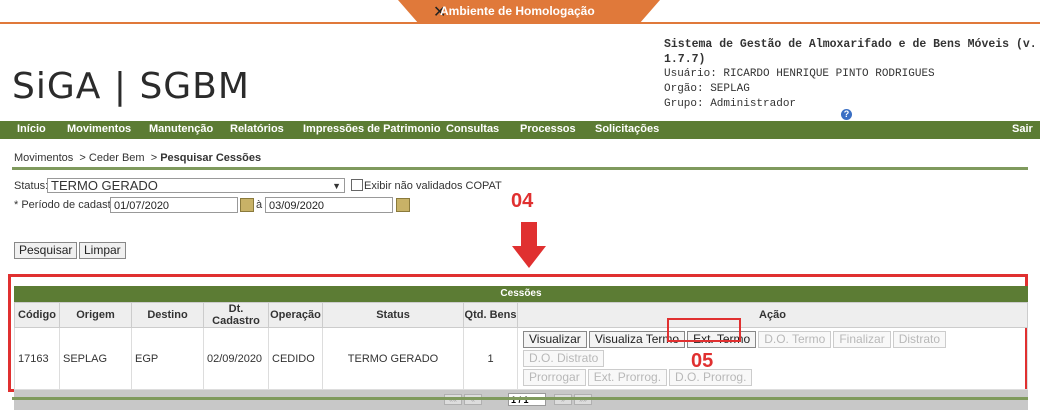  I want to click on system-group: Grupo: Administrador, so click(730, 104).